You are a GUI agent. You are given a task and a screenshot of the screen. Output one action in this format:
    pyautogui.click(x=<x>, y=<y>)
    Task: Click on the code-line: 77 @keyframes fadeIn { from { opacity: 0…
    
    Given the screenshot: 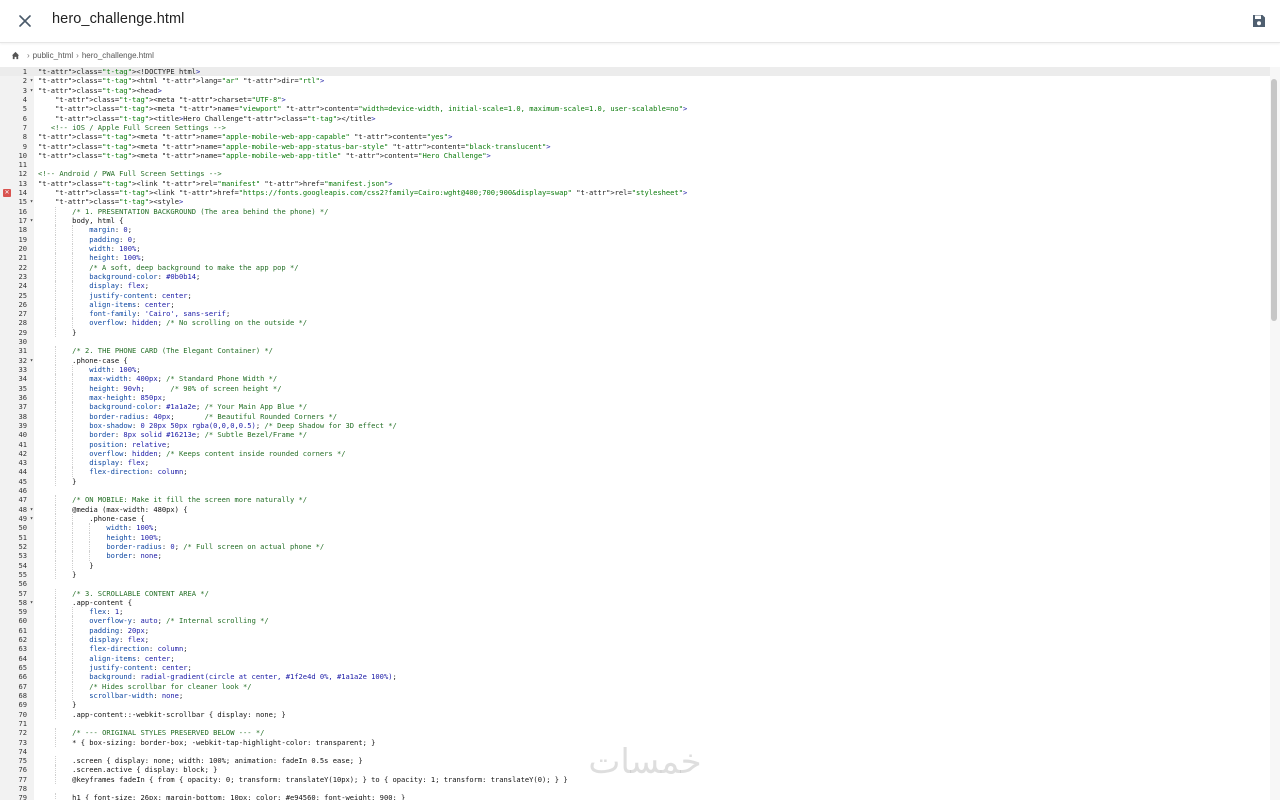 What is the action you would take?
    pyautogui.click(x=635, y=779)
    